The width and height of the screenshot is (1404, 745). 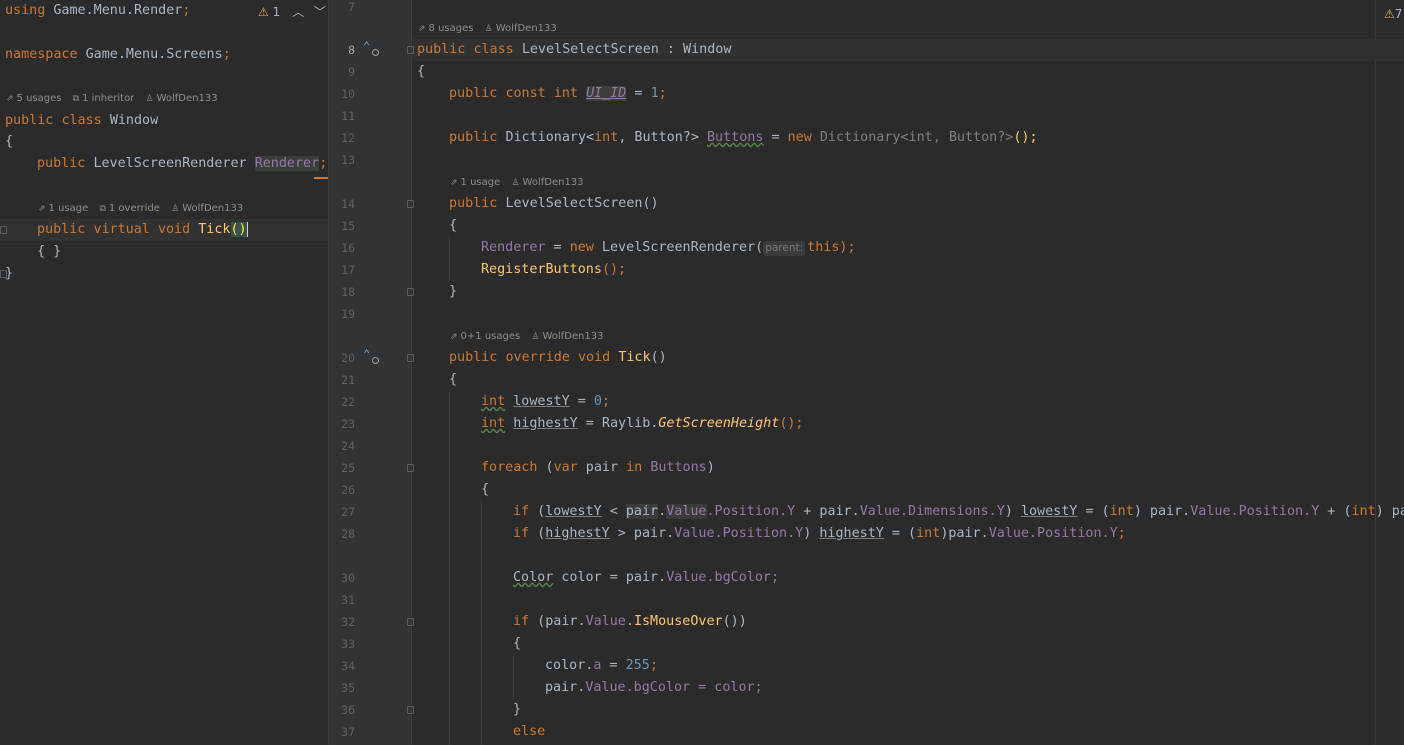 I want to click on code-line: int highestY = Raylib.GetScreenHeight();, so click(x=642, y=424).